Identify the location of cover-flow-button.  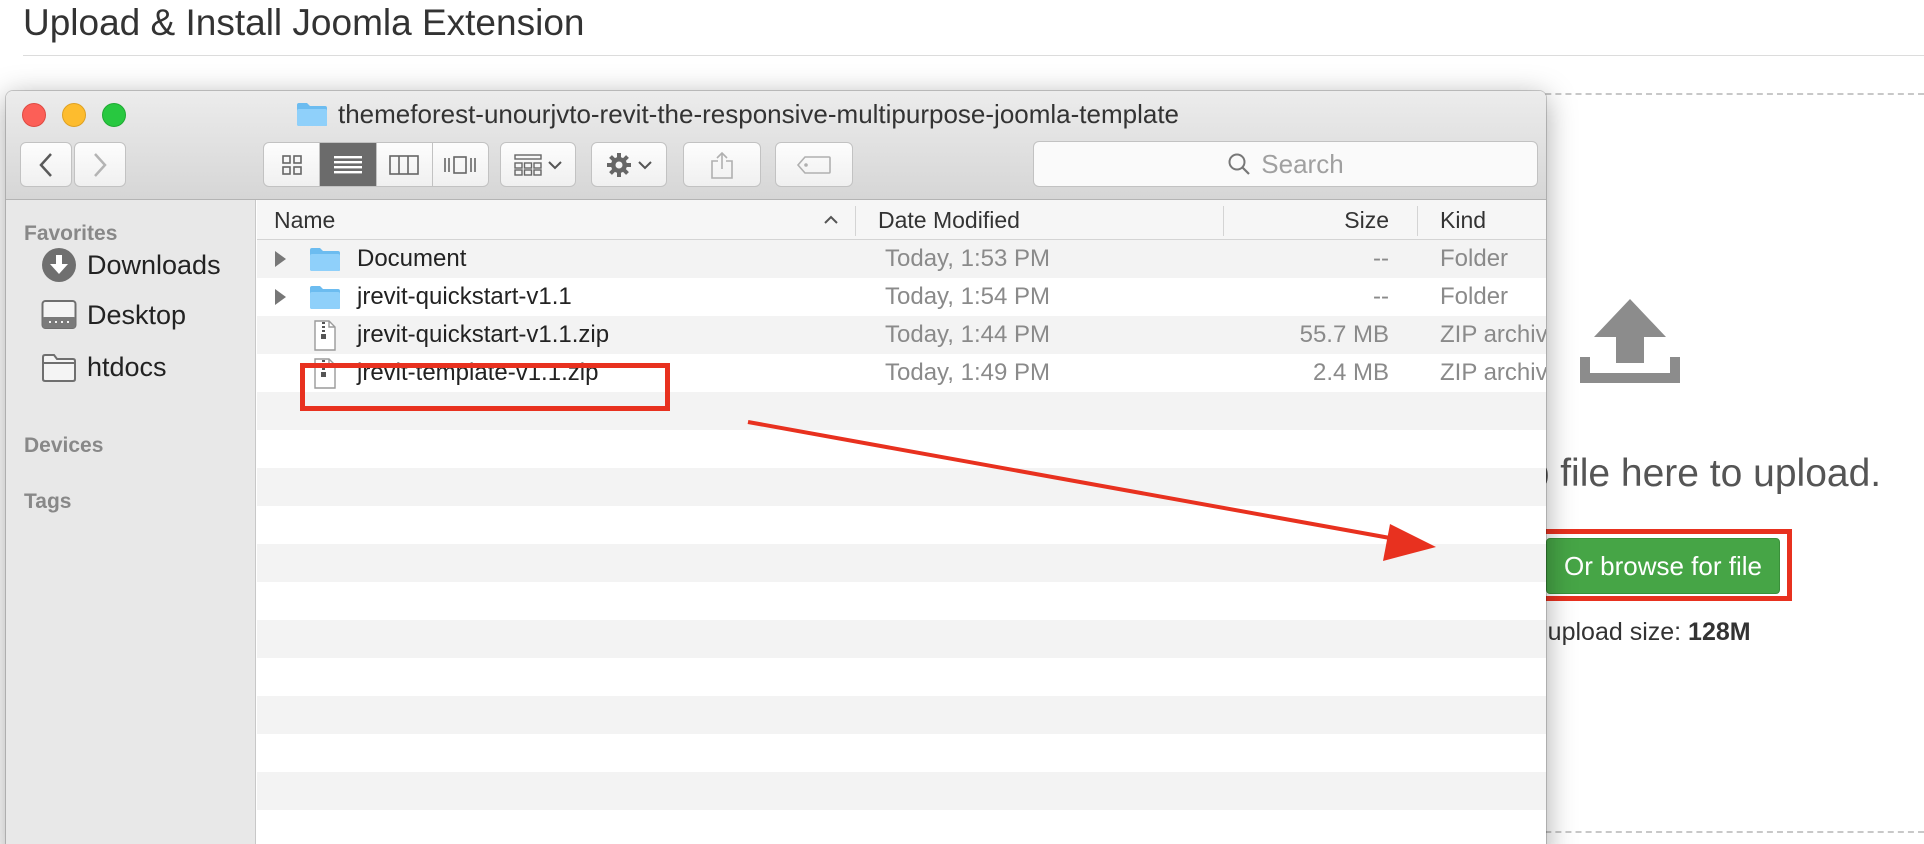
(460, 164).